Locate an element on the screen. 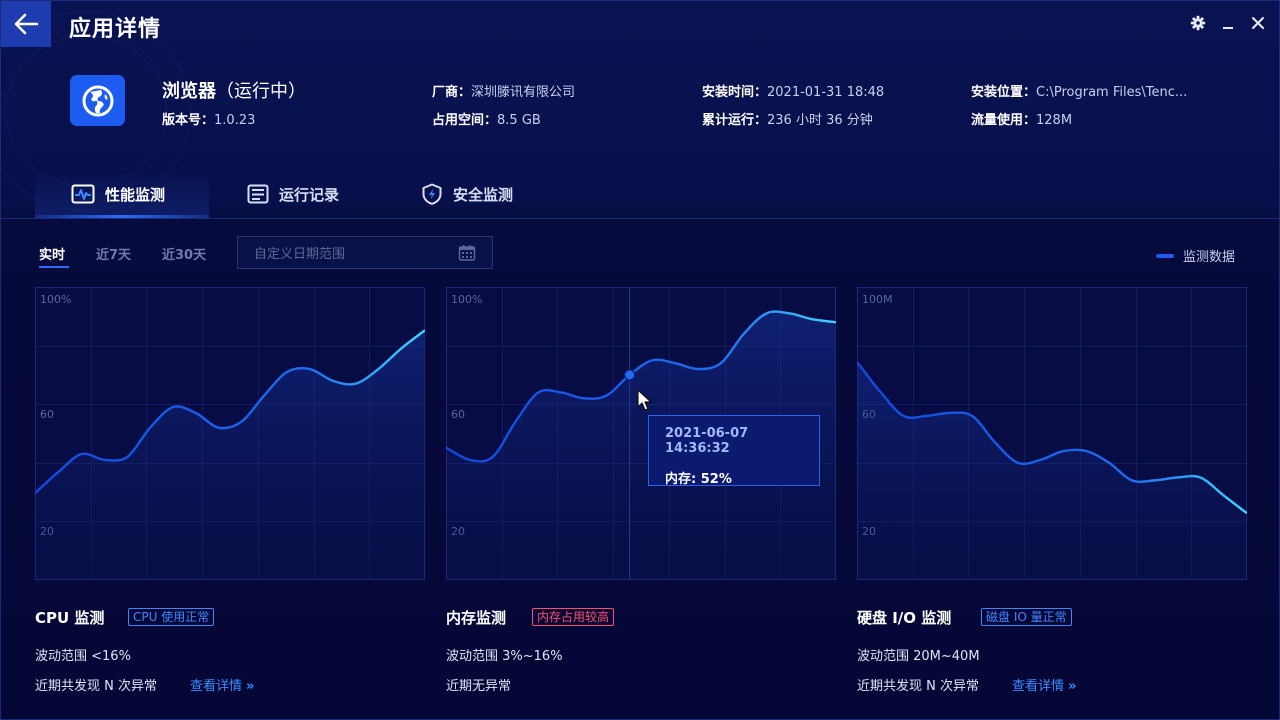 This screenshot has height=720, width=1280. range-7-days: 近7天 is located at coordinates (113, 253).